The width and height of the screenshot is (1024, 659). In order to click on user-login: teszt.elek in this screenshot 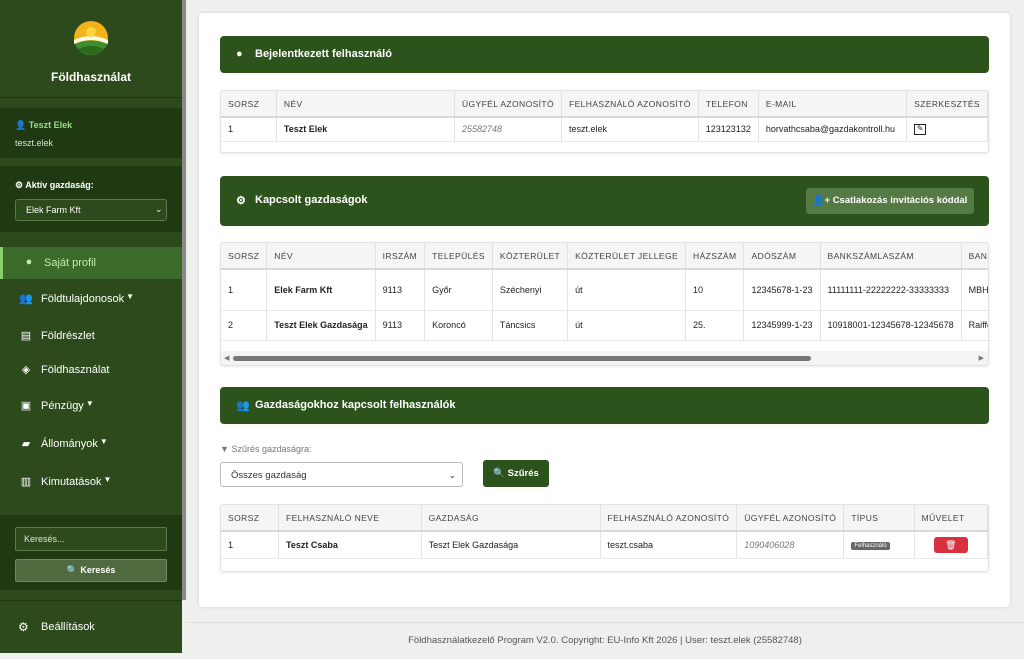, I will do `click(34, 143)`.